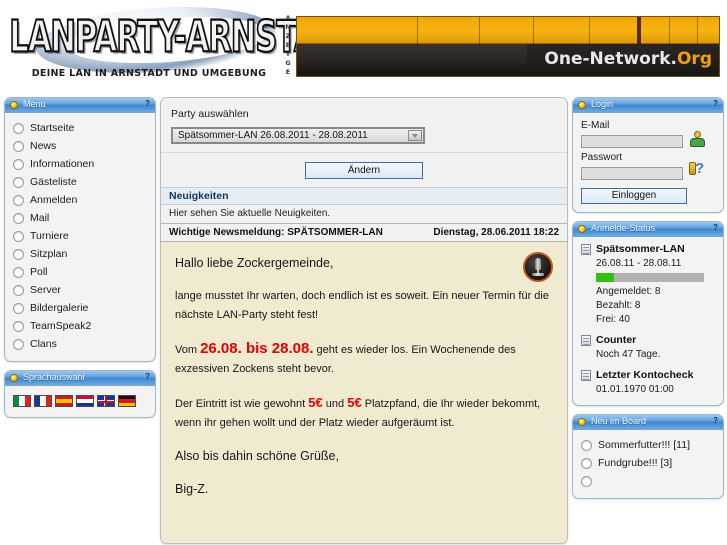  Describe the element at coordinates (632, 141) in the screenshot. I see `email-field` at that location.